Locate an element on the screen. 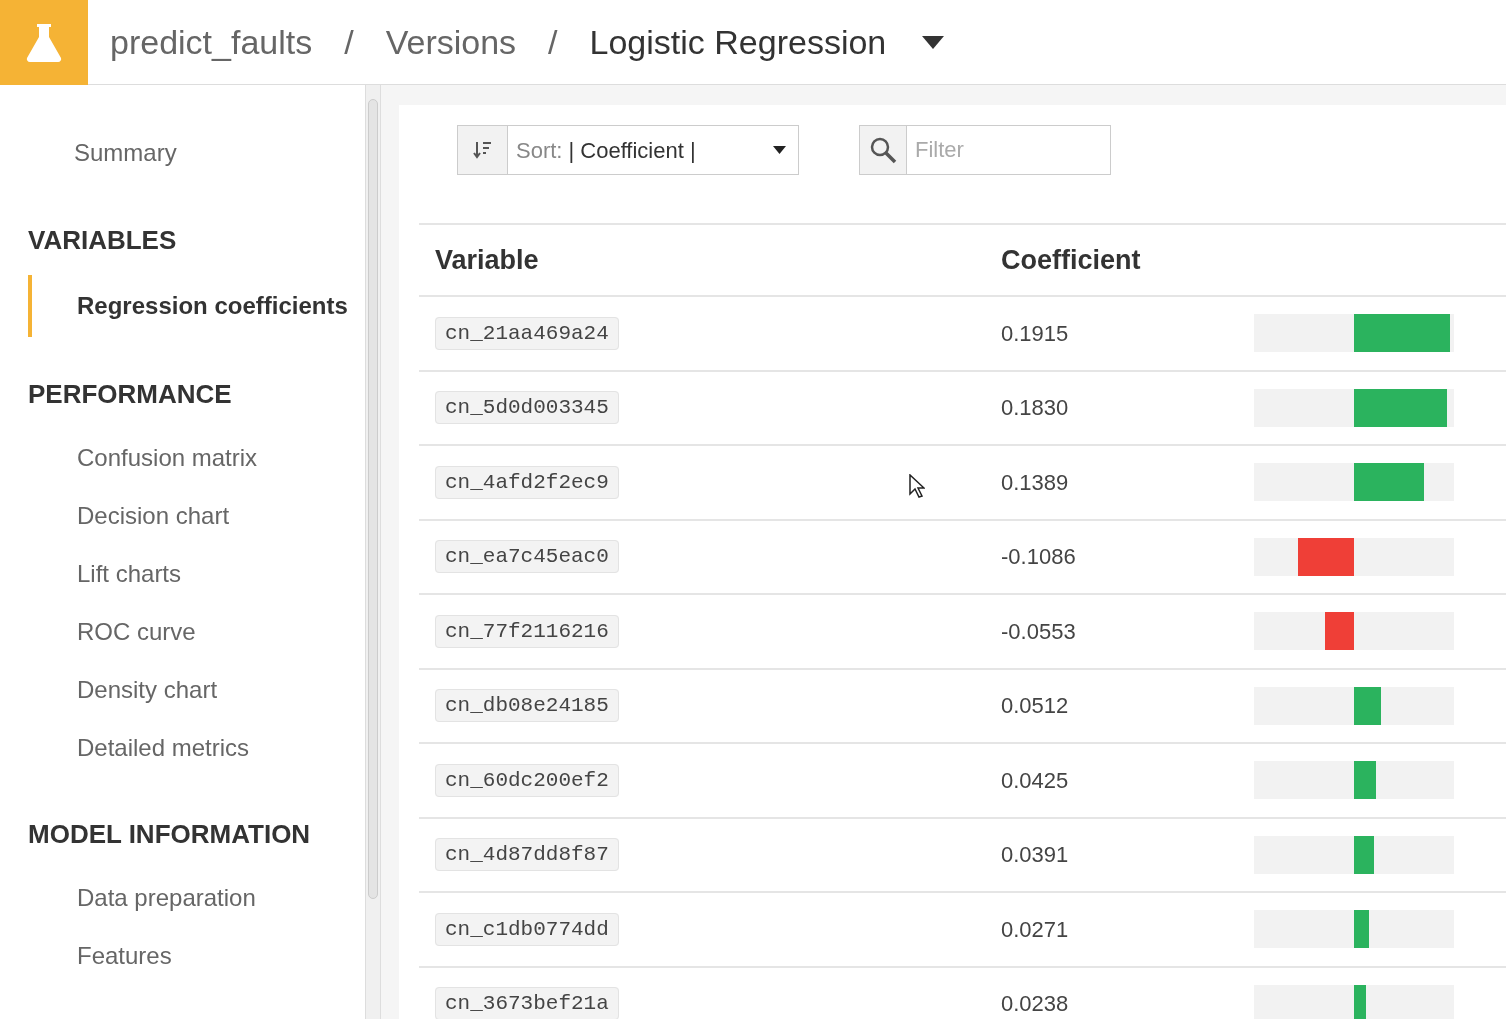 This screenshot has width=1506, height=1019. variable-name: cn_3673bef21a is located at coordinates (527, 1003).